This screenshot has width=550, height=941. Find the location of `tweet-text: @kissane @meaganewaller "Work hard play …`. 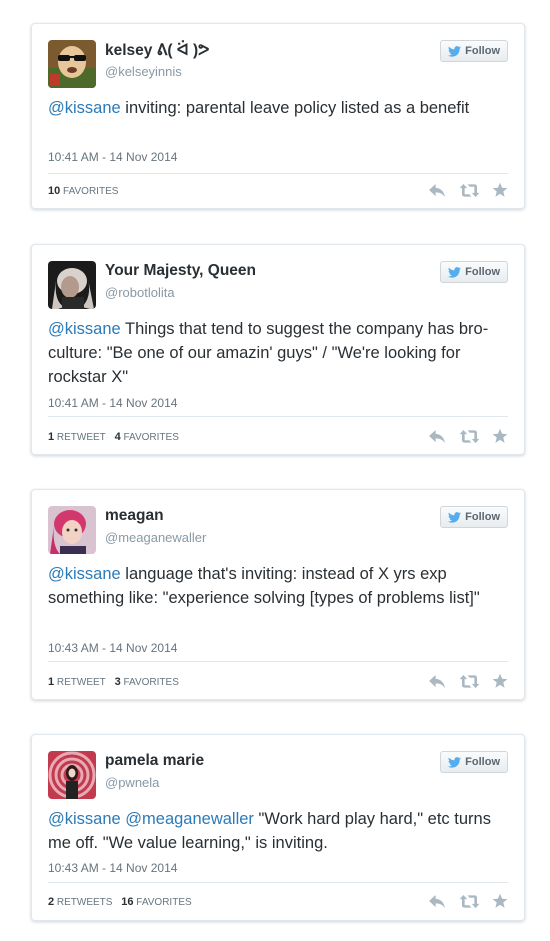

tweet-text: @kissane @meaganewaller "Work hard play … is located at coordinates (278, 831).